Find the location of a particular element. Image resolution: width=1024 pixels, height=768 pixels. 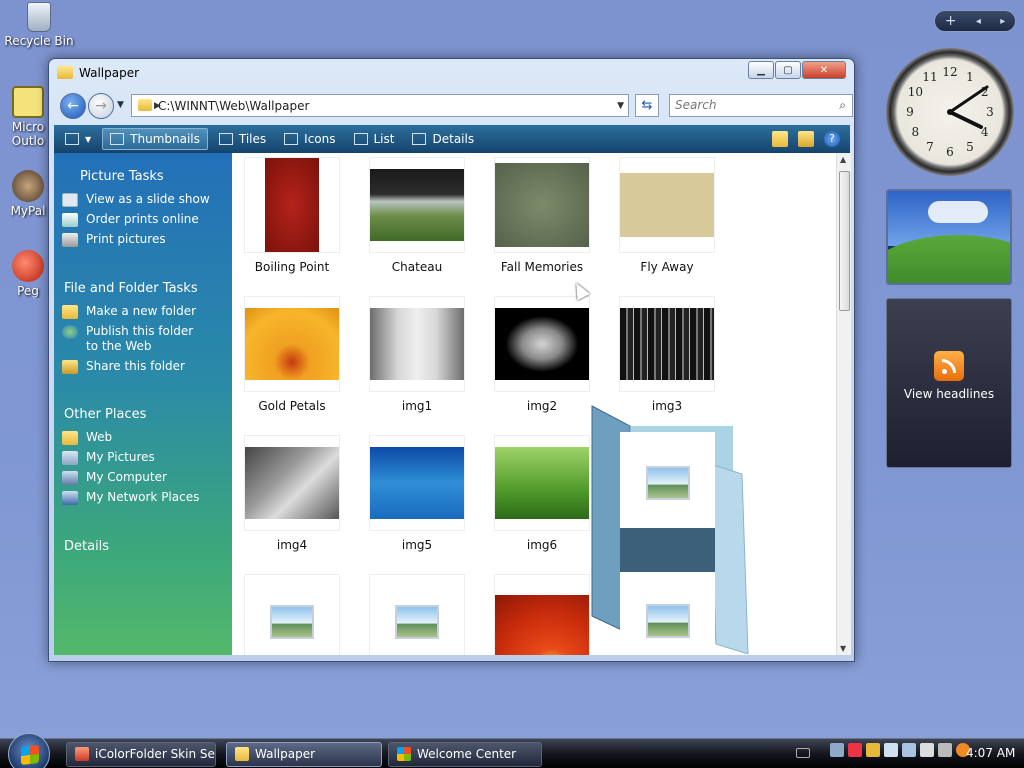

my-computer-link: My Computer is located at coordinates (143, 477).